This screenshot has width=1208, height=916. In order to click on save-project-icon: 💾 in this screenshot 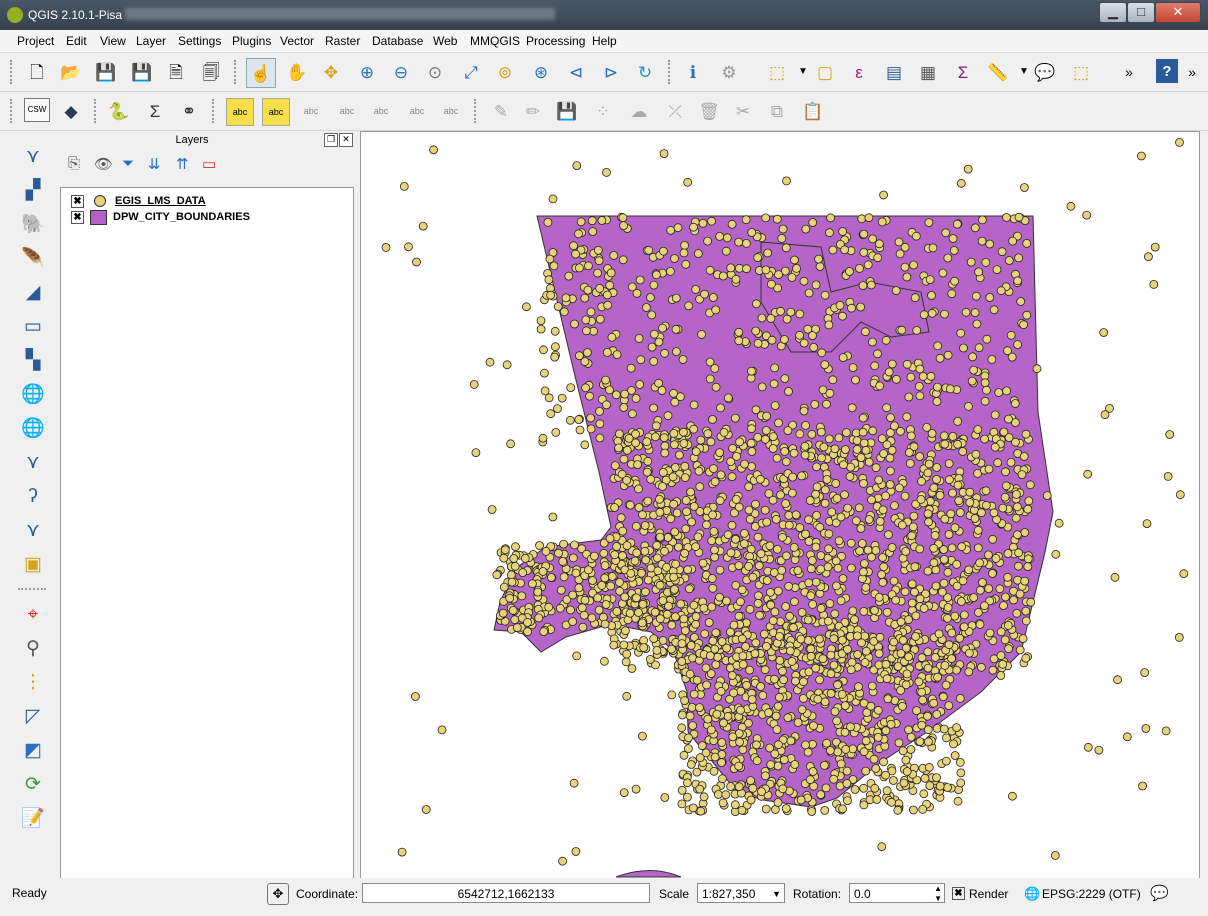, I will do `click(106, 72)`.